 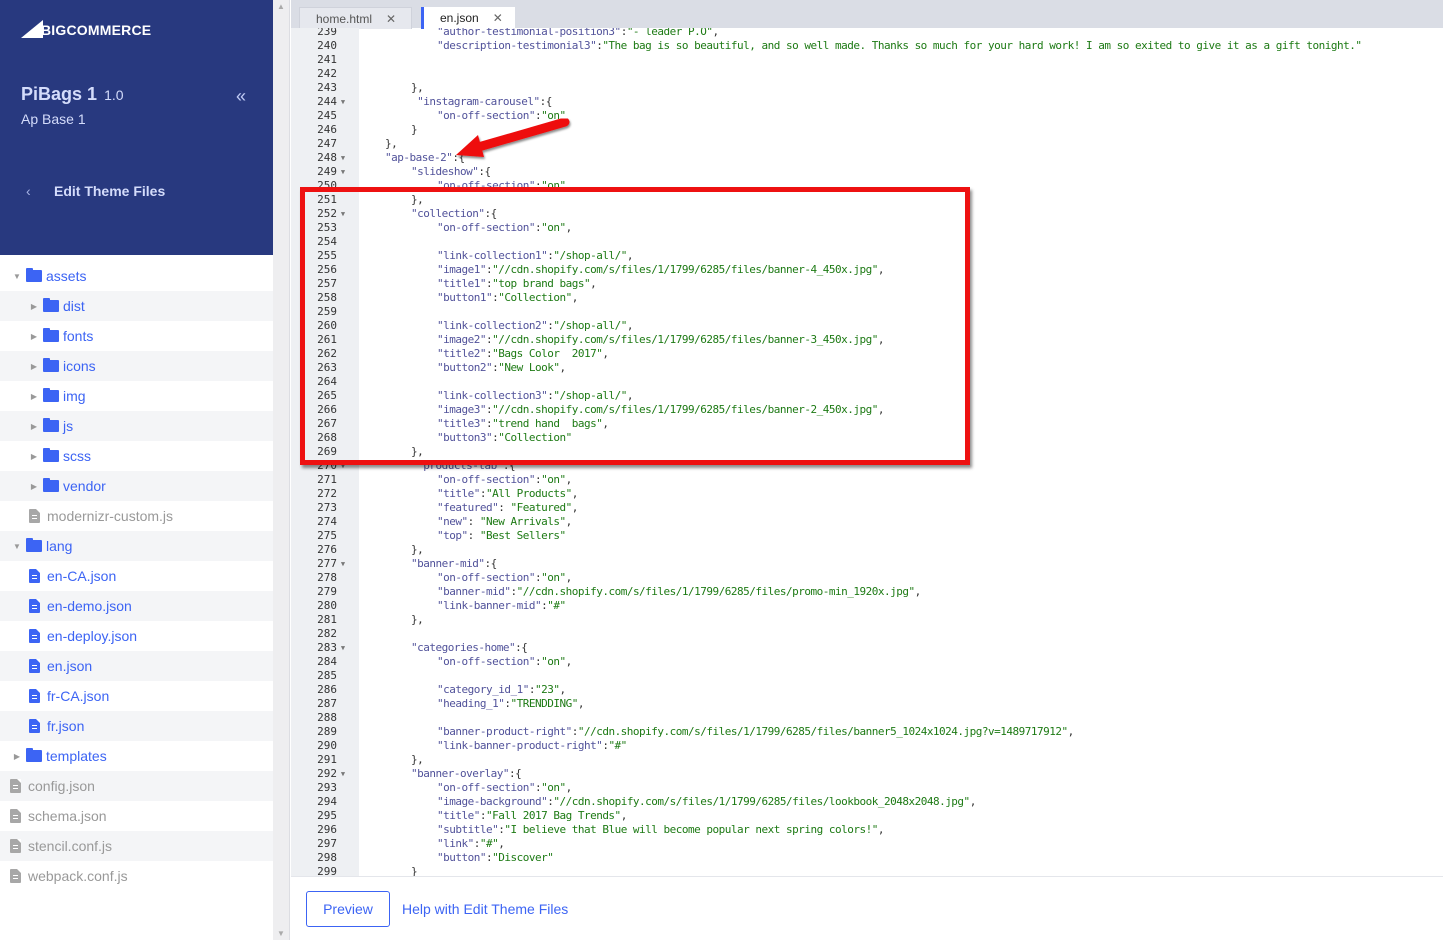 I want to click on code-text: "on-off-section":"on",, so click(x=460, y=228).